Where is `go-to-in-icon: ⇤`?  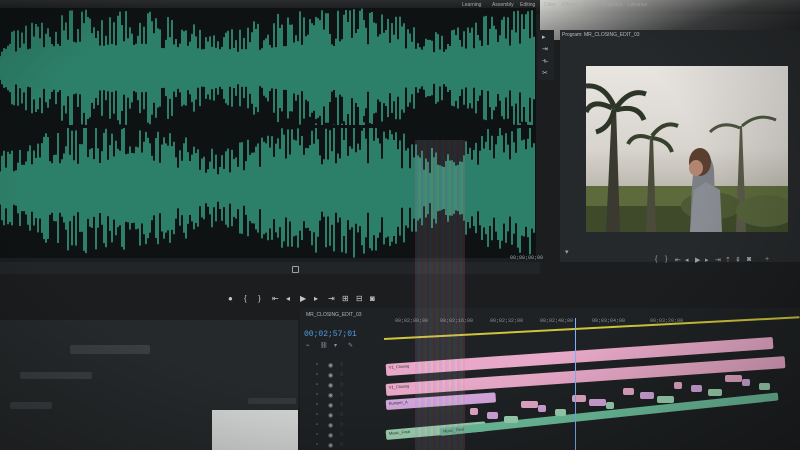
go-to-in-icon: ⇤ is located at coordinates (275, 298).